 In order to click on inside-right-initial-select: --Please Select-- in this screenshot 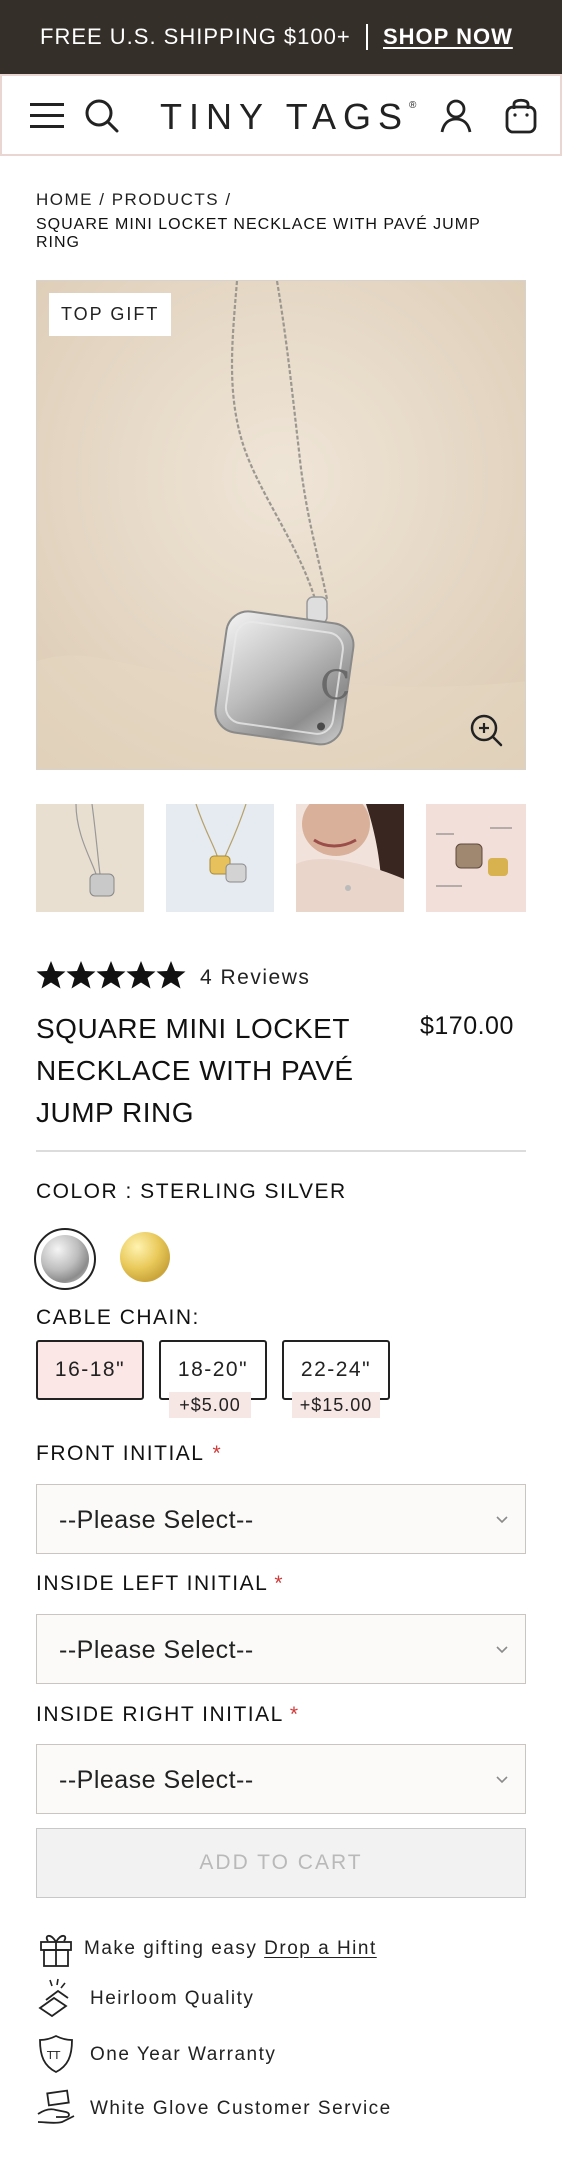, I will do `click(281, 1779)`.